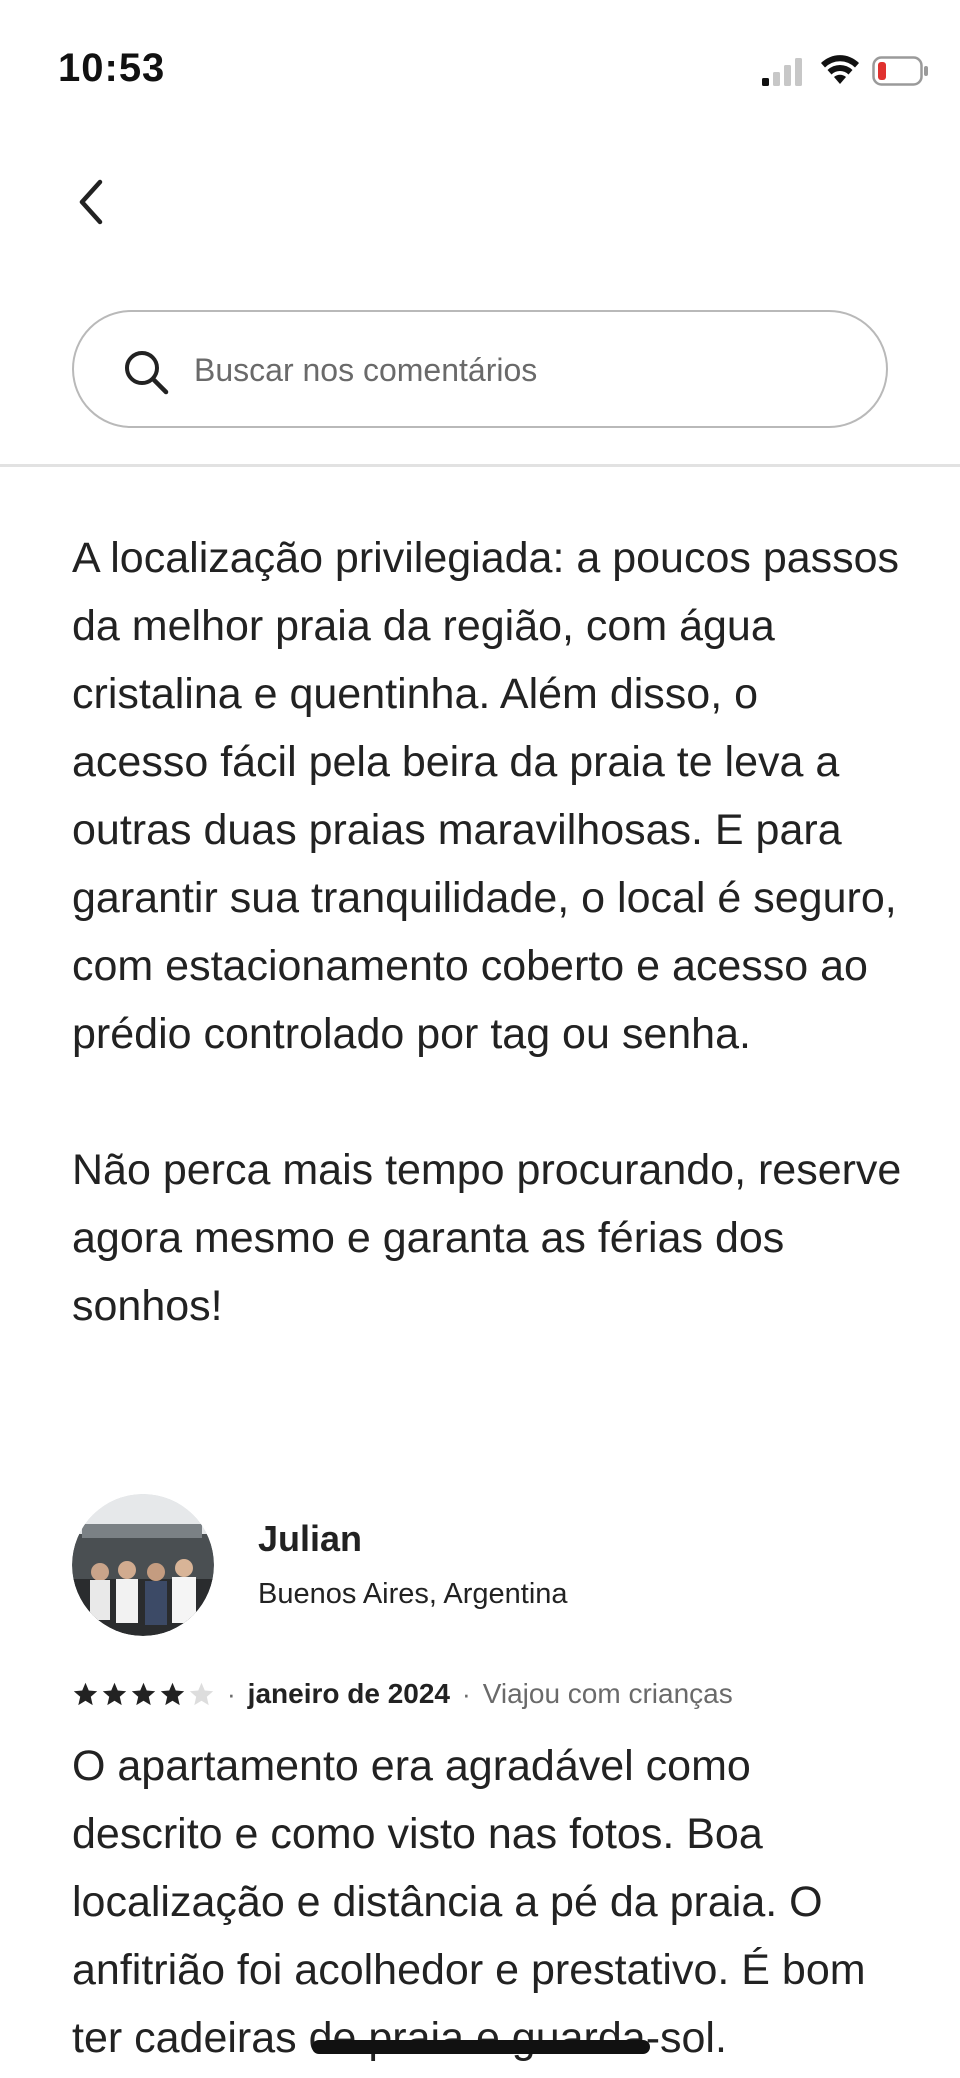 This screenshot has width=960, height=2078. I want to click on search-icon, so click(147, 373).